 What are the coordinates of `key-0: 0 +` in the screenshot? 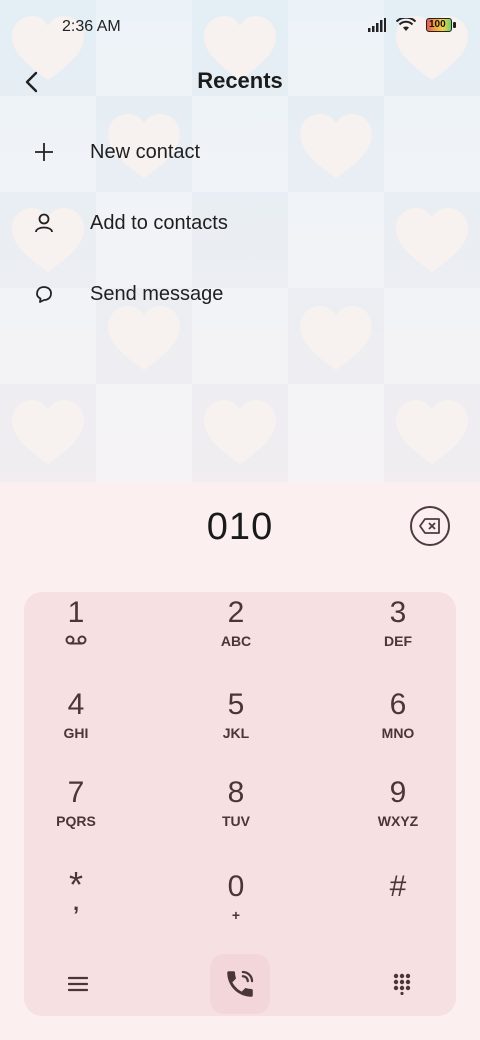 It's located at (236, 910).